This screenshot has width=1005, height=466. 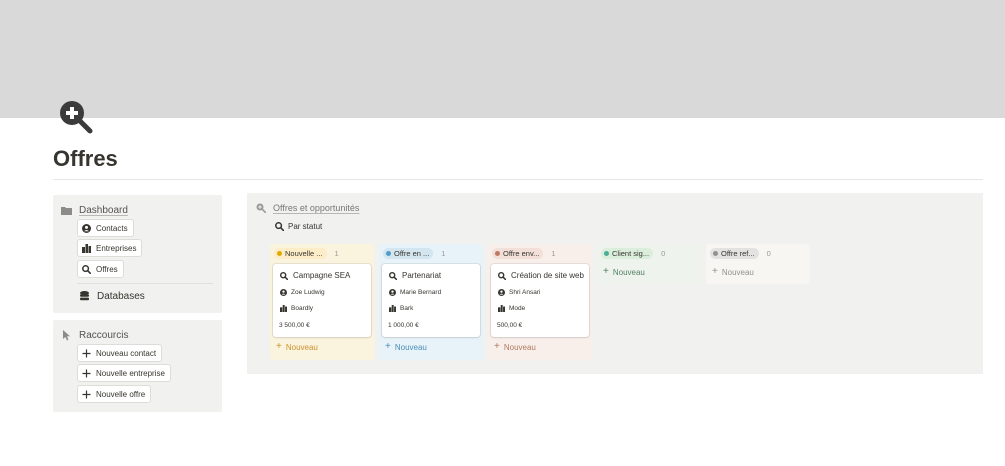 What do you see at coordinates (114, 394) in the screenshot?
I see `nouvelle-offre-button: Nouvelle offre` at bounding box center [114, 394].